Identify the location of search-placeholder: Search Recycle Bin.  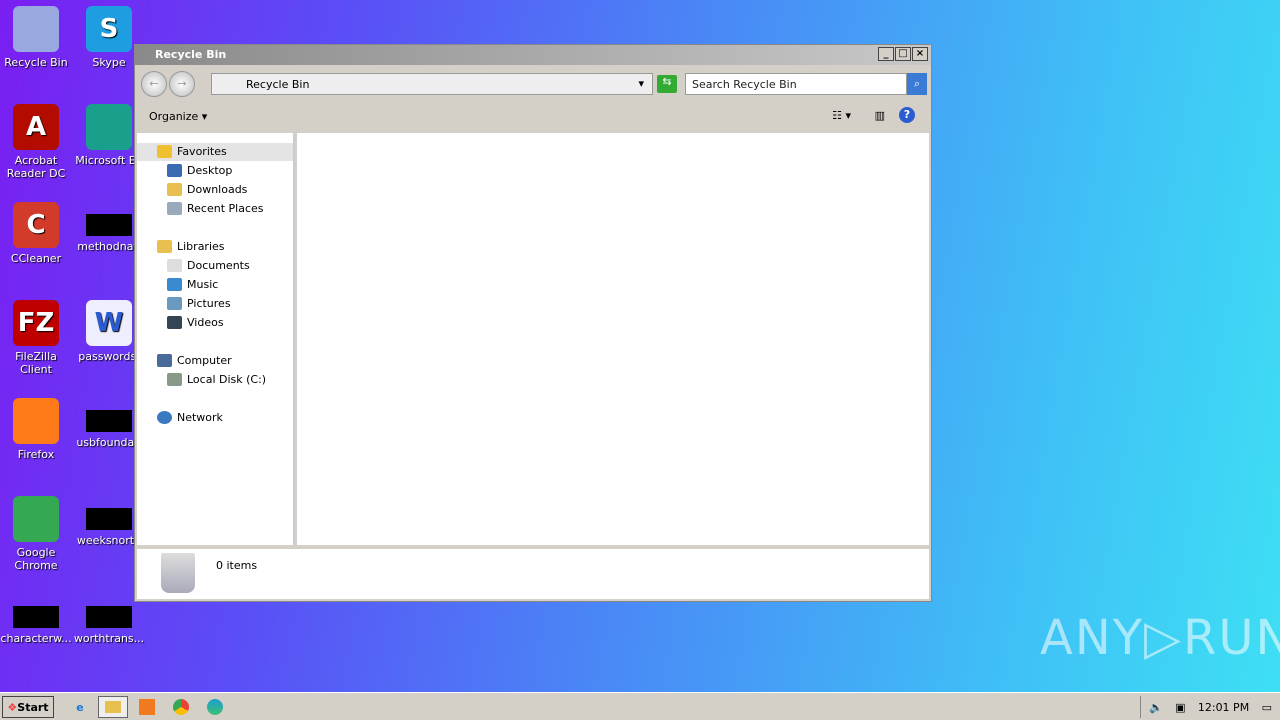
(744, 84).